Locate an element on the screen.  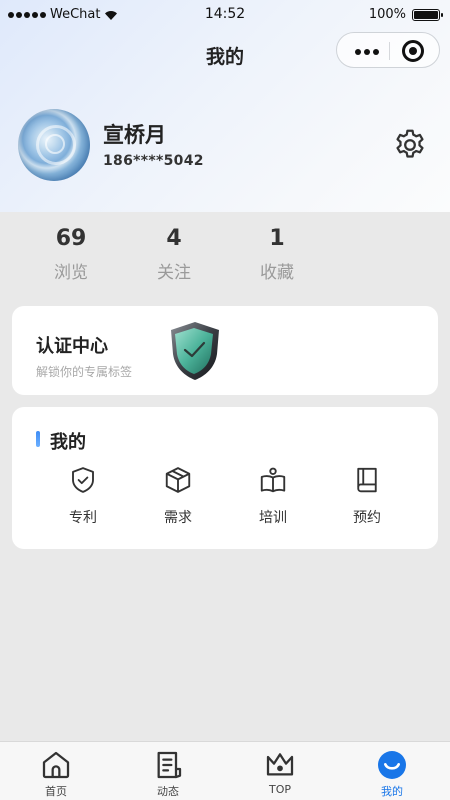
stat-value: 4 is located at coordinates (174, 238).